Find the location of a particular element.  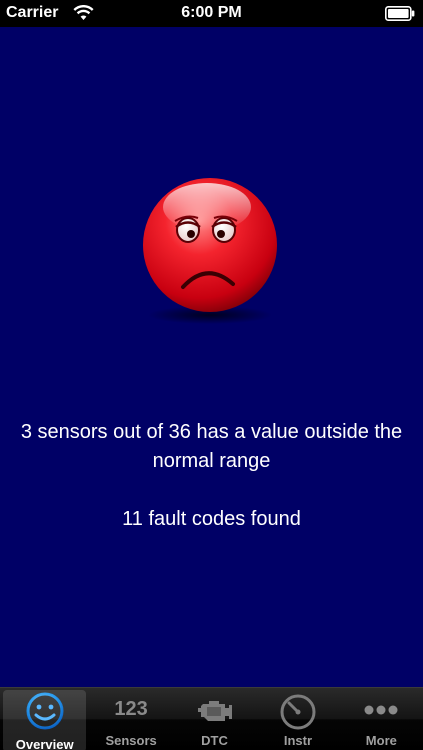

tab-instr: Instr is located at coordinates (297, 719).